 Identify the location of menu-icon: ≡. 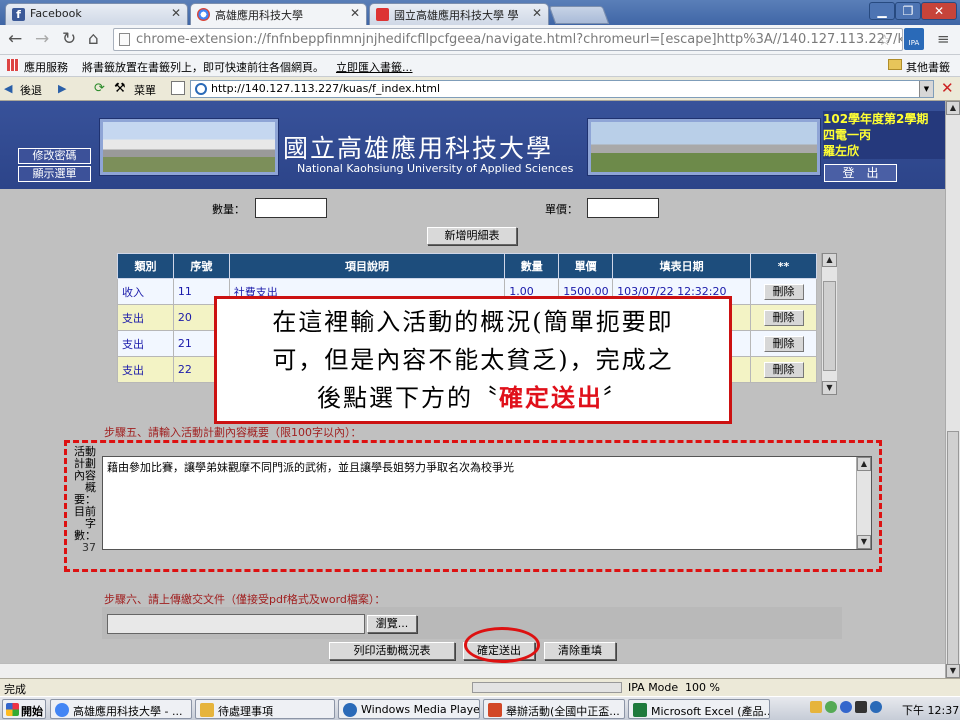
(943, 39).